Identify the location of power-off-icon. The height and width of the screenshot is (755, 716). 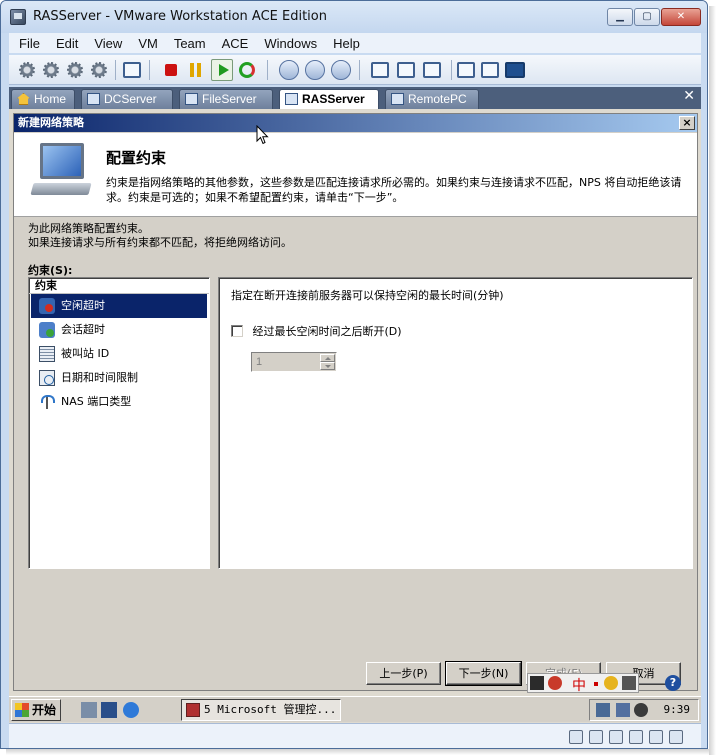
(171, 70).